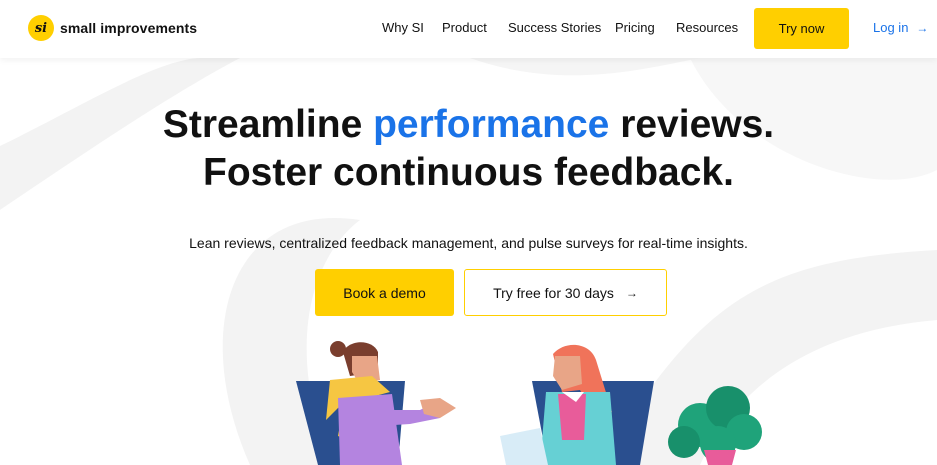 This screenshot has width=937, height=465. I want to click on headline-text-b: reviews., so click(692, 124).